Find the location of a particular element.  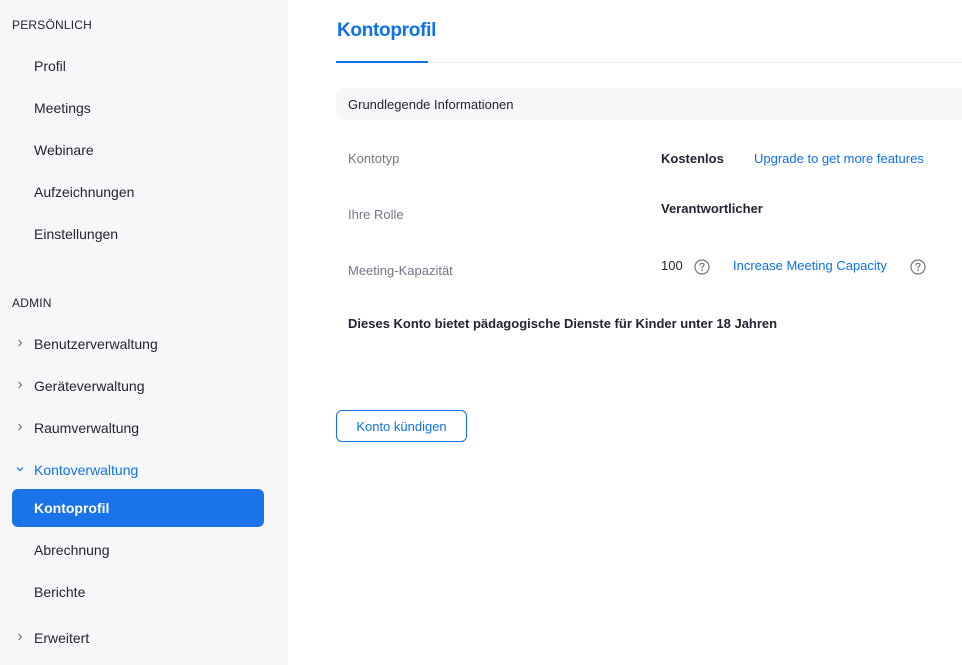

sidebar-item-label: Aufzeichnungen is located at coordinates (84, 192).